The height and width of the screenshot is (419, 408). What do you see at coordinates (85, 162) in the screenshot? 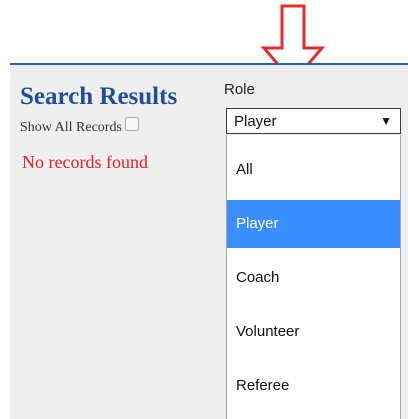
I see `no-records-message: No records found` at bounding box center [85, 162].